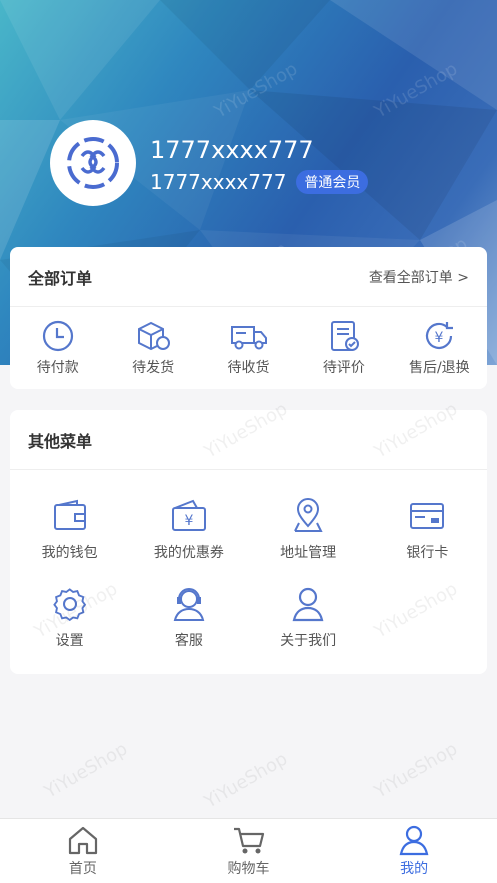 This screenshot has height=883, width=497. I want to click on menu-item-label: 关于我们, so click(308, 641).